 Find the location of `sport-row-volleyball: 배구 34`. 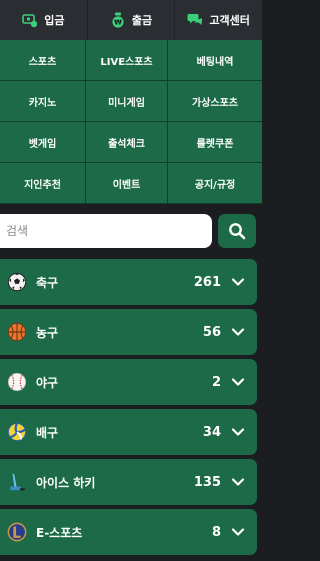

sport-row-volleyball: 배구 34 is located at coordinates (128, 432).